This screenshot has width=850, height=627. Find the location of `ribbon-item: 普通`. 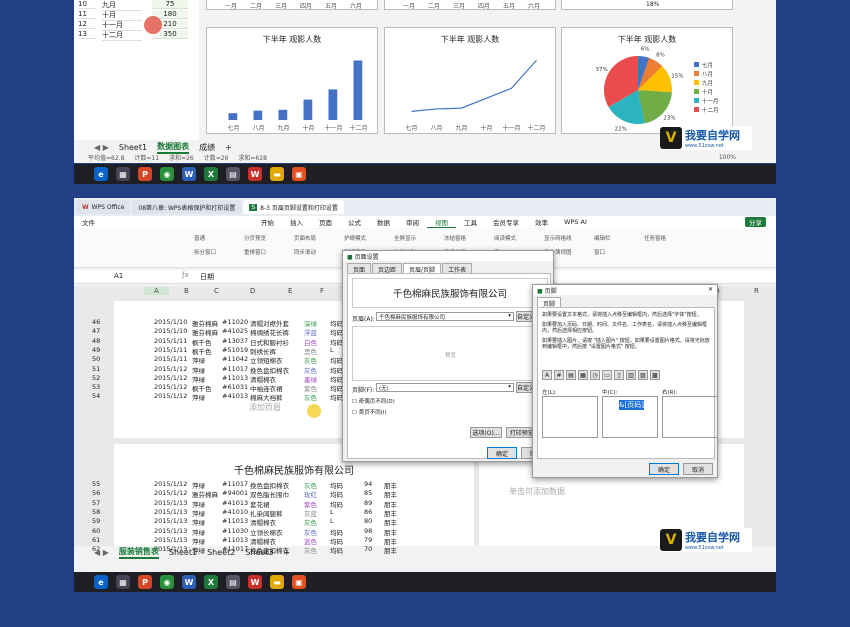

ribbon-item: 普通 is located at coordinates (199, 238).